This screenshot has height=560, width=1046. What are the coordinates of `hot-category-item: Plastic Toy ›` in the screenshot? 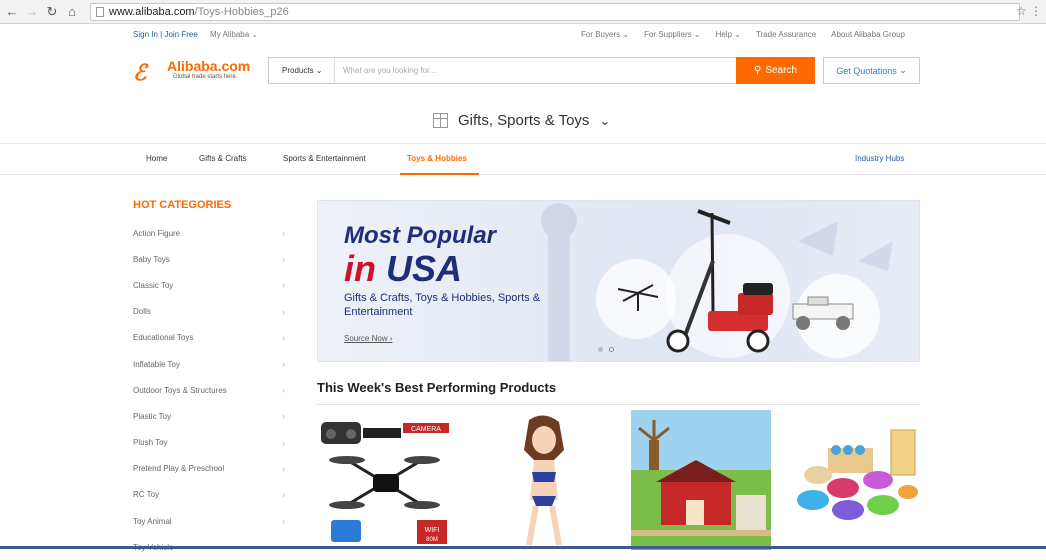 It's located at (209, 416).